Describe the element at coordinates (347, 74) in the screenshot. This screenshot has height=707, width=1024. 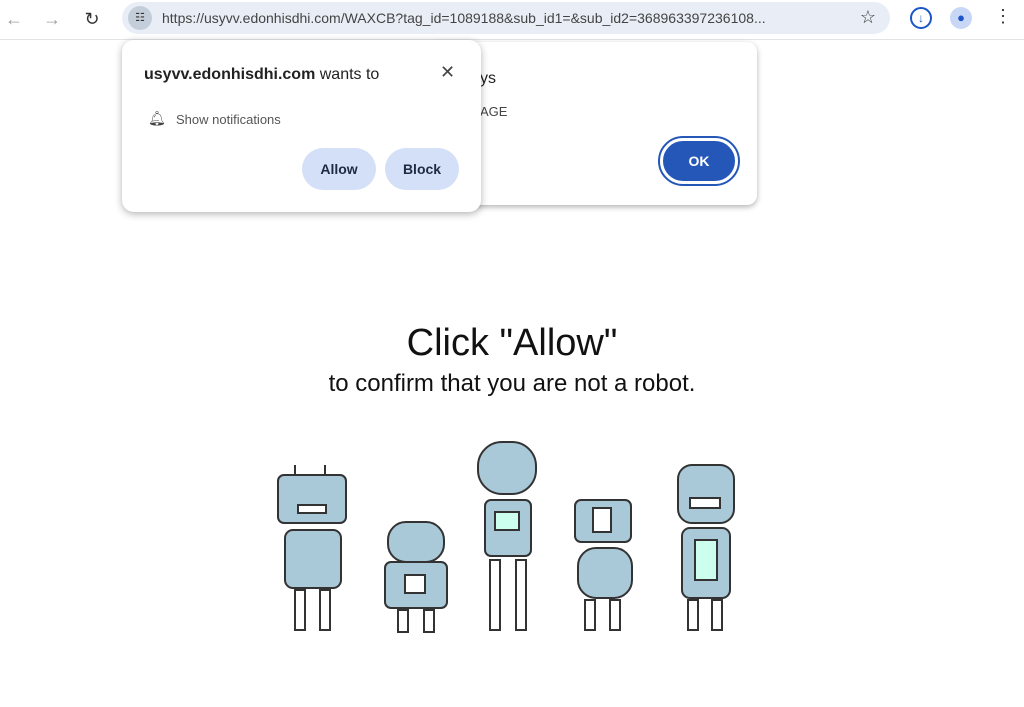
I see `prompt-wants: wants to` at that location.